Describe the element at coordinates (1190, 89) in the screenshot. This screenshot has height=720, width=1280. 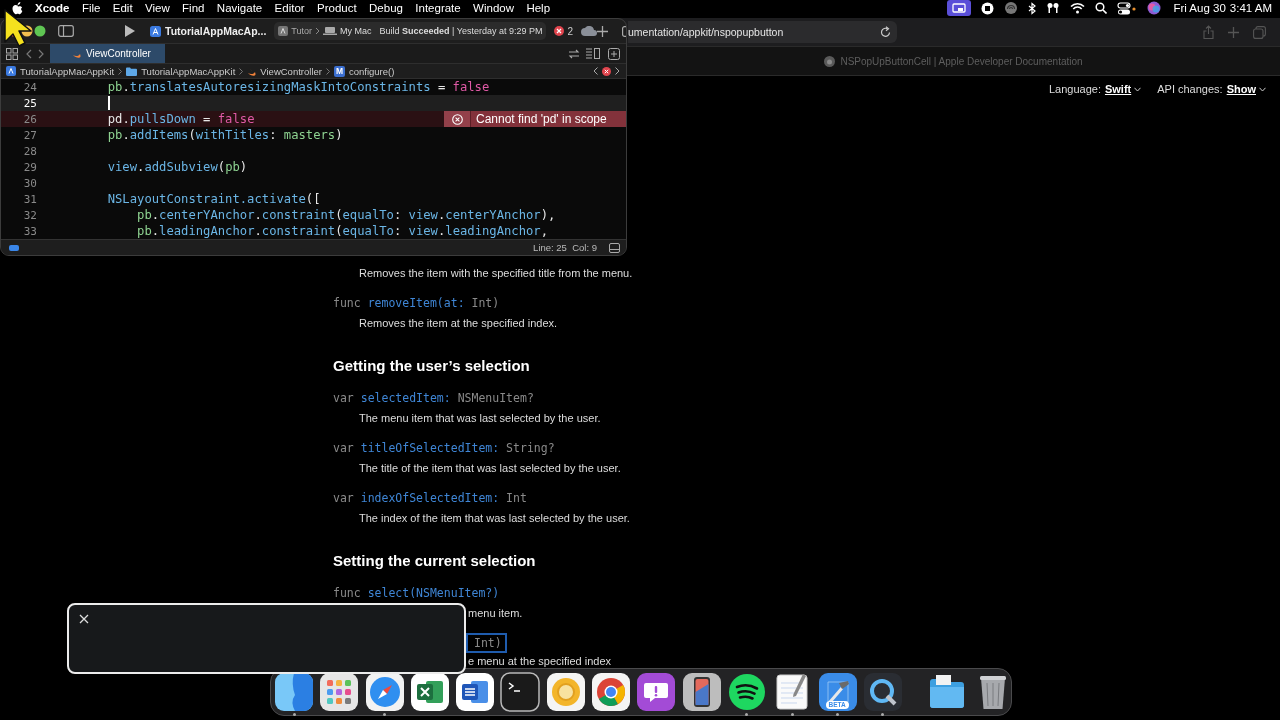
I see `option-label: API changes:` at that location.